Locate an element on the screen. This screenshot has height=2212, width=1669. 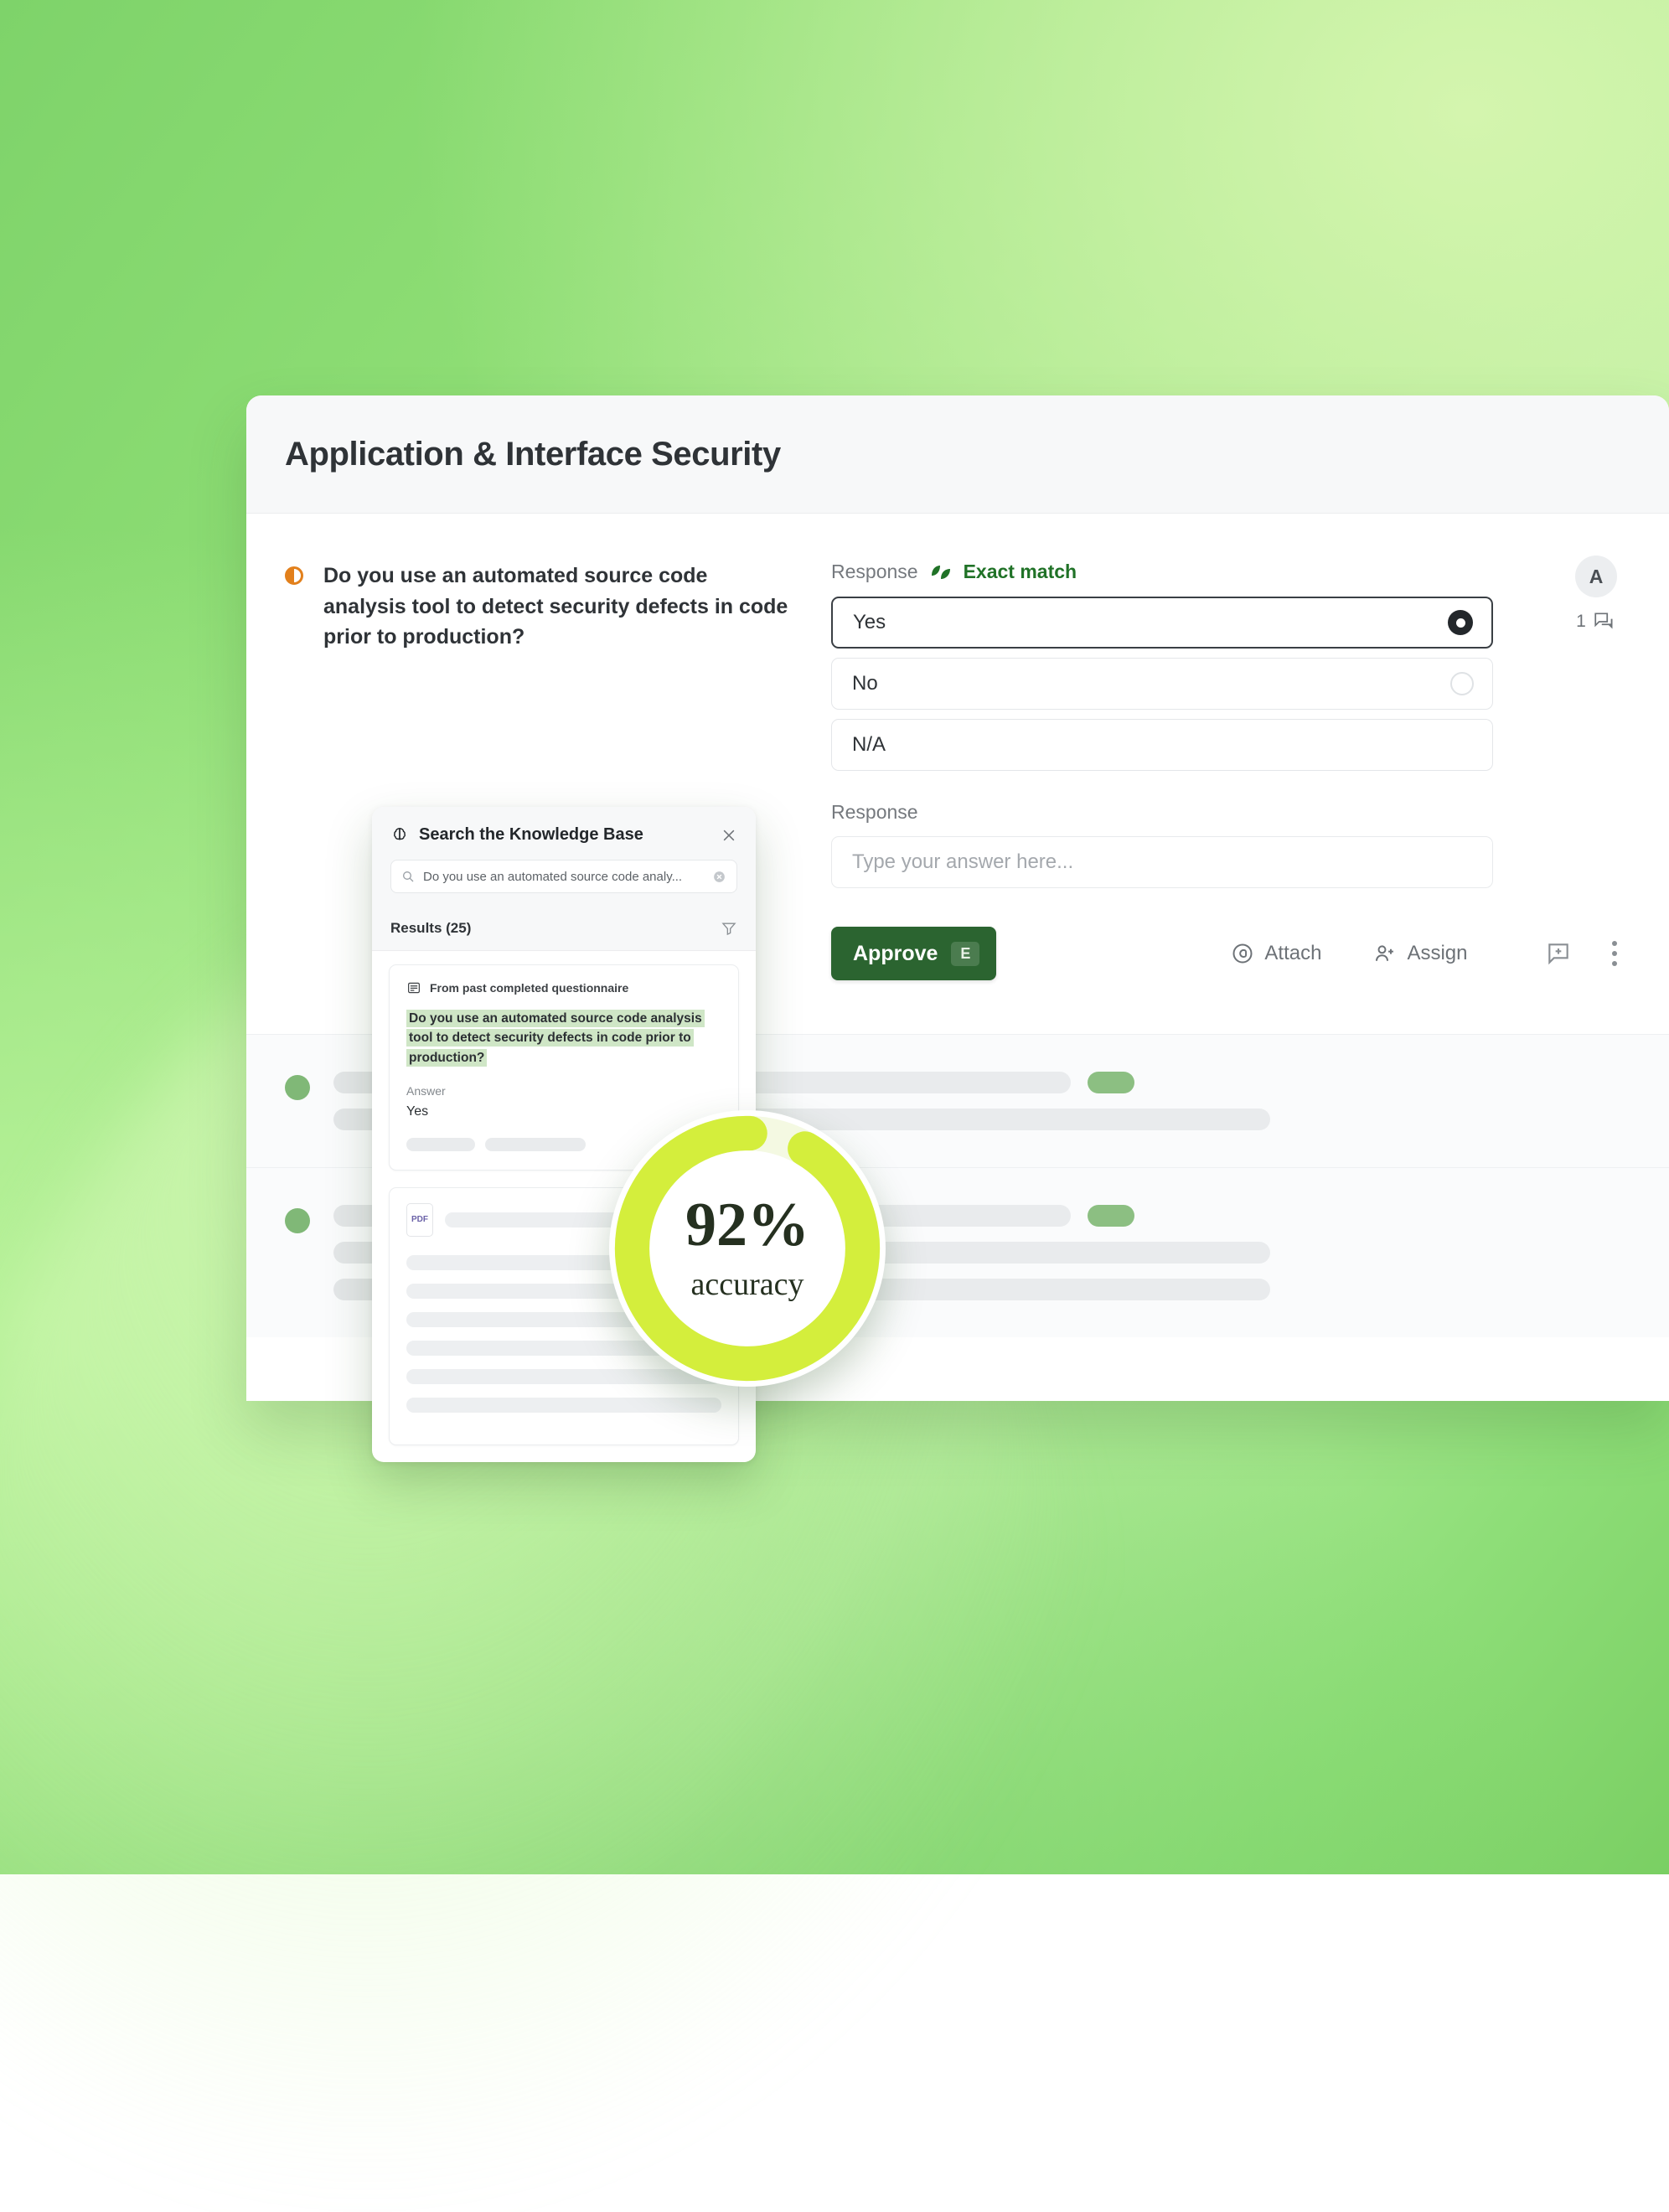
option-no-label: No is located at coordinates (865, 683).